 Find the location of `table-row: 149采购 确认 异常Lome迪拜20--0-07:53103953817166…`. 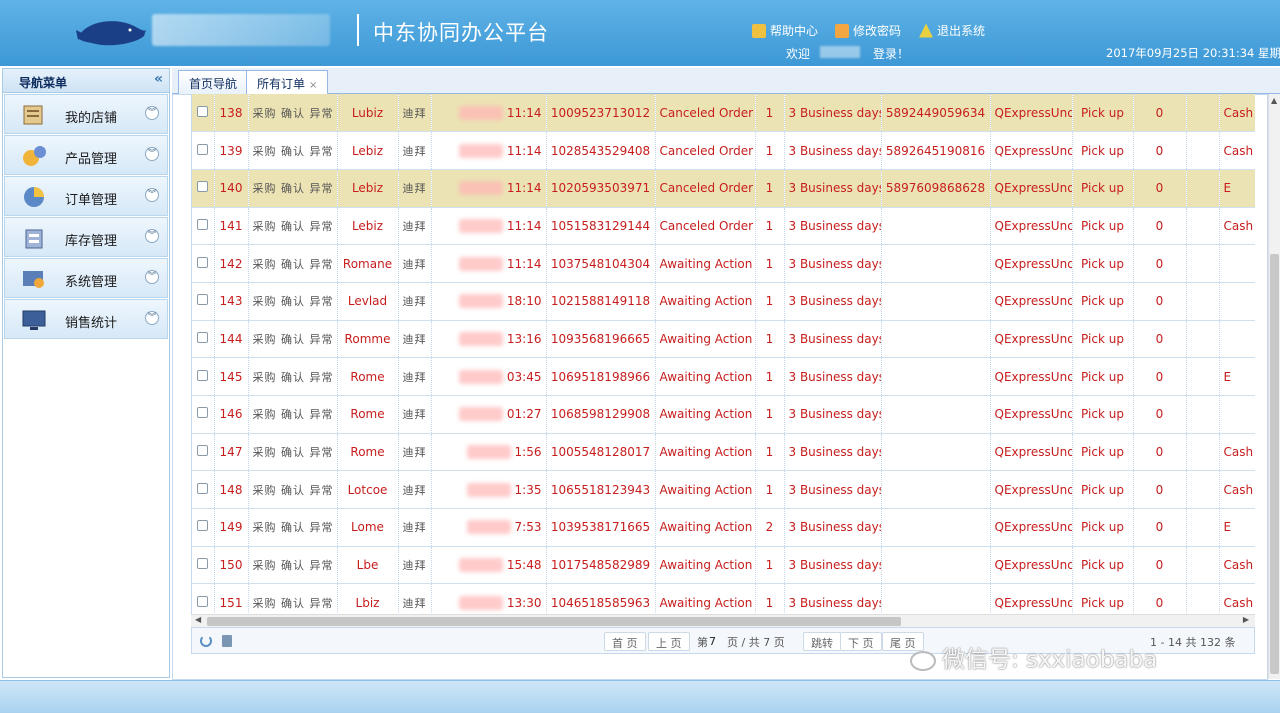

table-row: 149采购 确认 异常Lome迪拜20--0-07:53103953817166… is located at coordinates (723, 527).